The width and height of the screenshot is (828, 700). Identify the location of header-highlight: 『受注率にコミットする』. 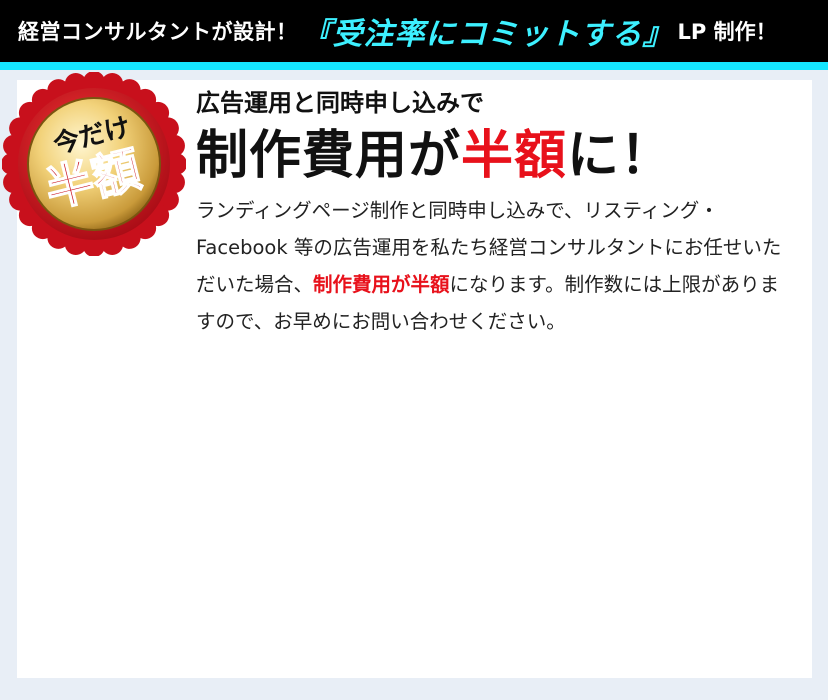
(487, 34).